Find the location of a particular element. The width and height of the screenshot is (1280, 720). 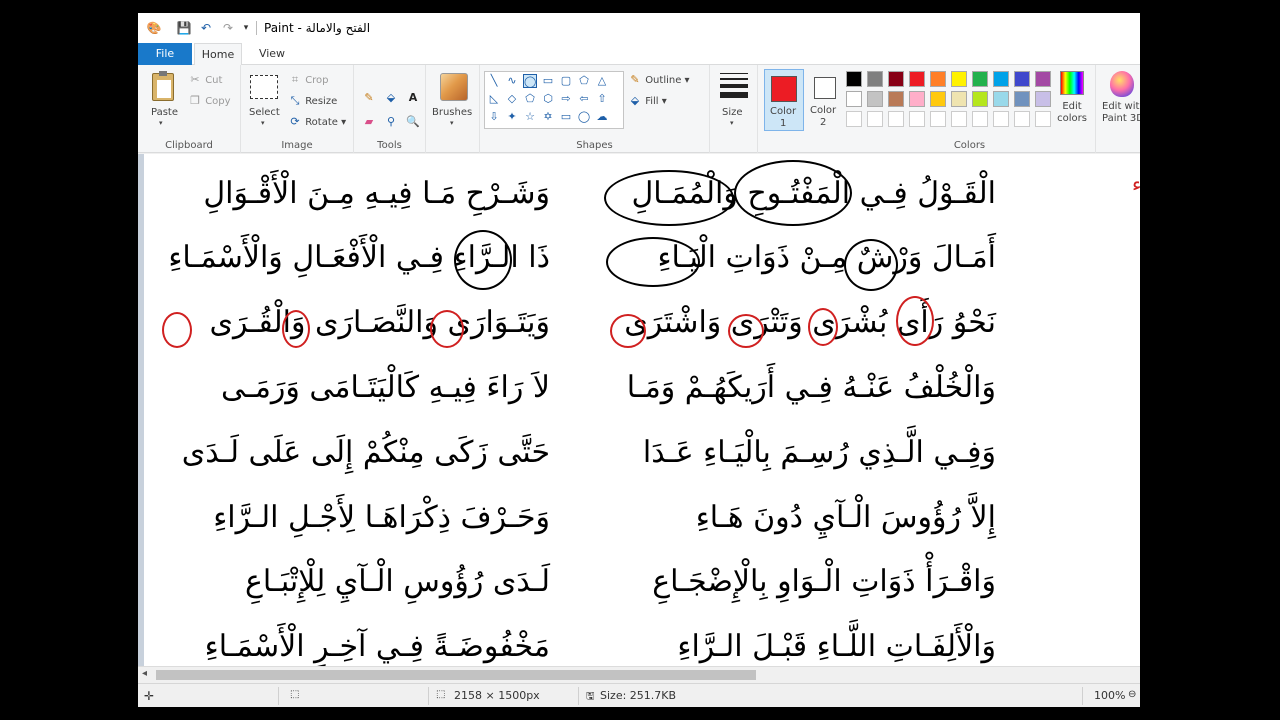

edit-colors-button: Edit colors is located at coordinates (1072, 101).